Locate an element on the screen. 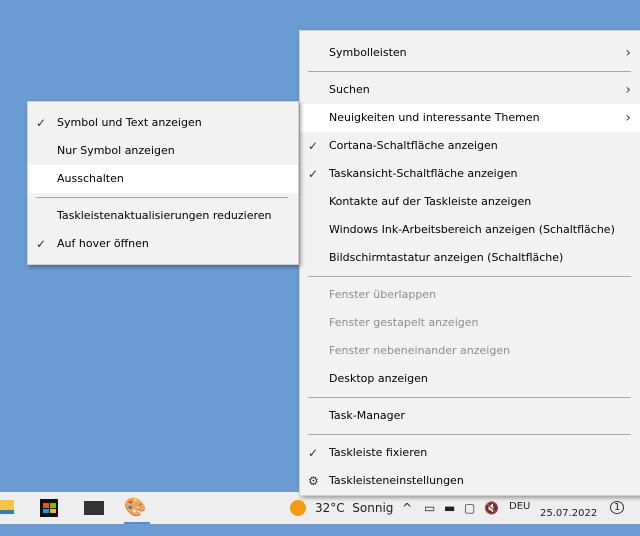 This screenshot has width=640, height=536. menu-item-label: Task-Manager is located at coordinates (367, 415).